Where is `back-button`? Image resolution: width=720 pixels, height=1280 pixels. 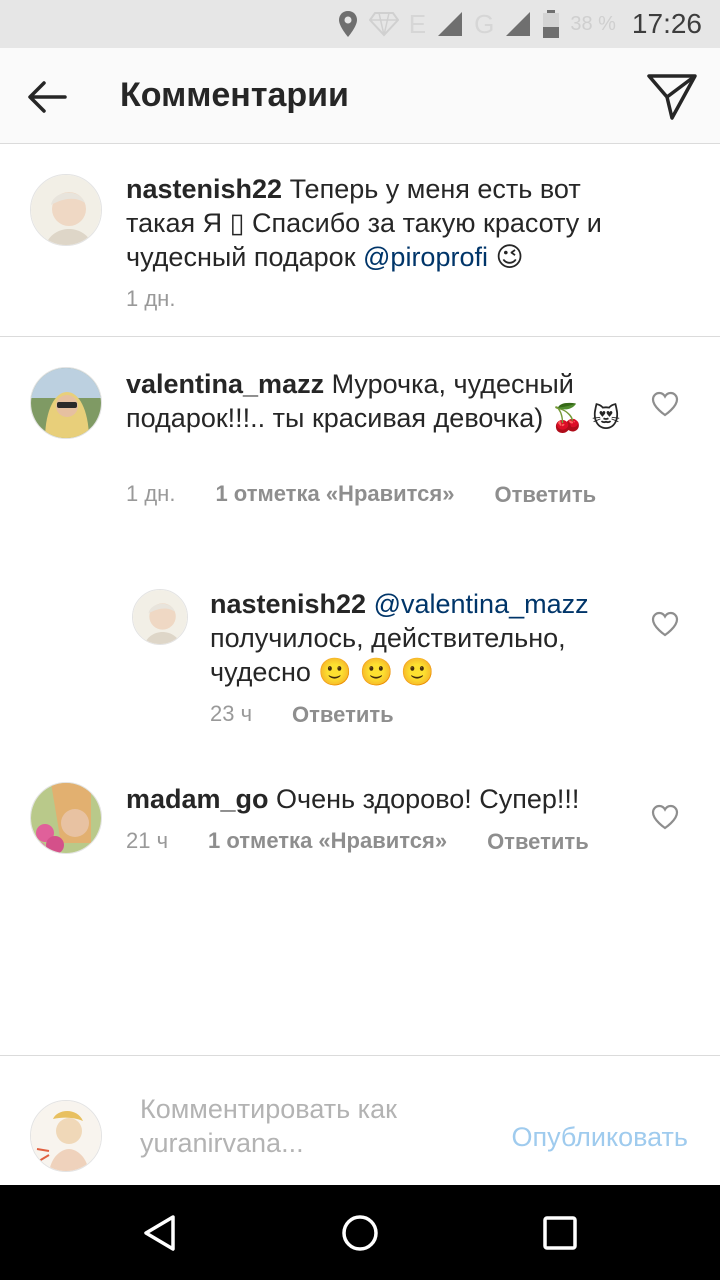 back-button is located at coordinates (47, 97).